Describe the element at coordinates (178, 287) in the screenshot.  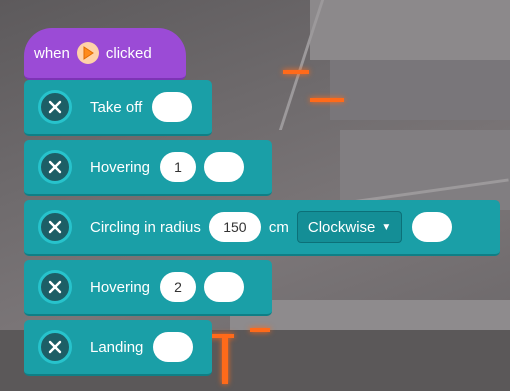
I see `hovering-duration-input: 2` at that location.